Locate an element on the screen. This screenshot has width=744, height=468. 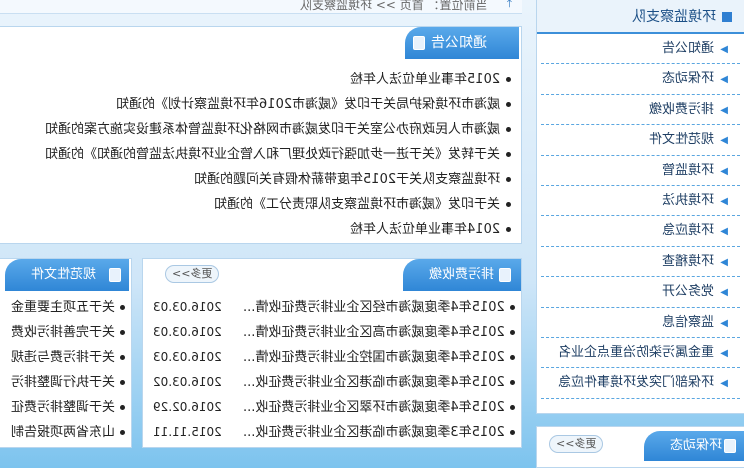
square-icon is located at coordinates (727, 17).